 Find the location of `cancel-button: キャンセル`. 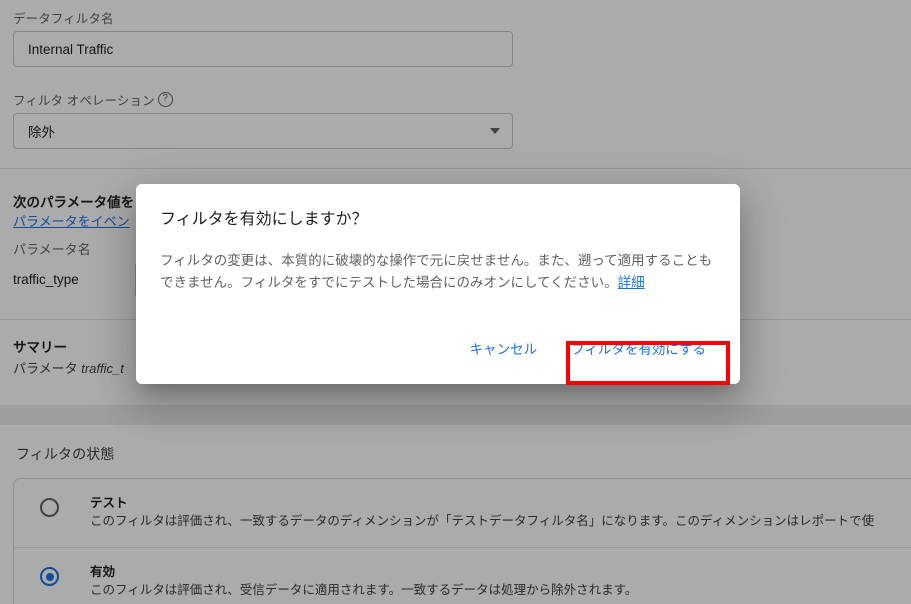

cancel-button: キャンセル is located at coordinates (504, 348).